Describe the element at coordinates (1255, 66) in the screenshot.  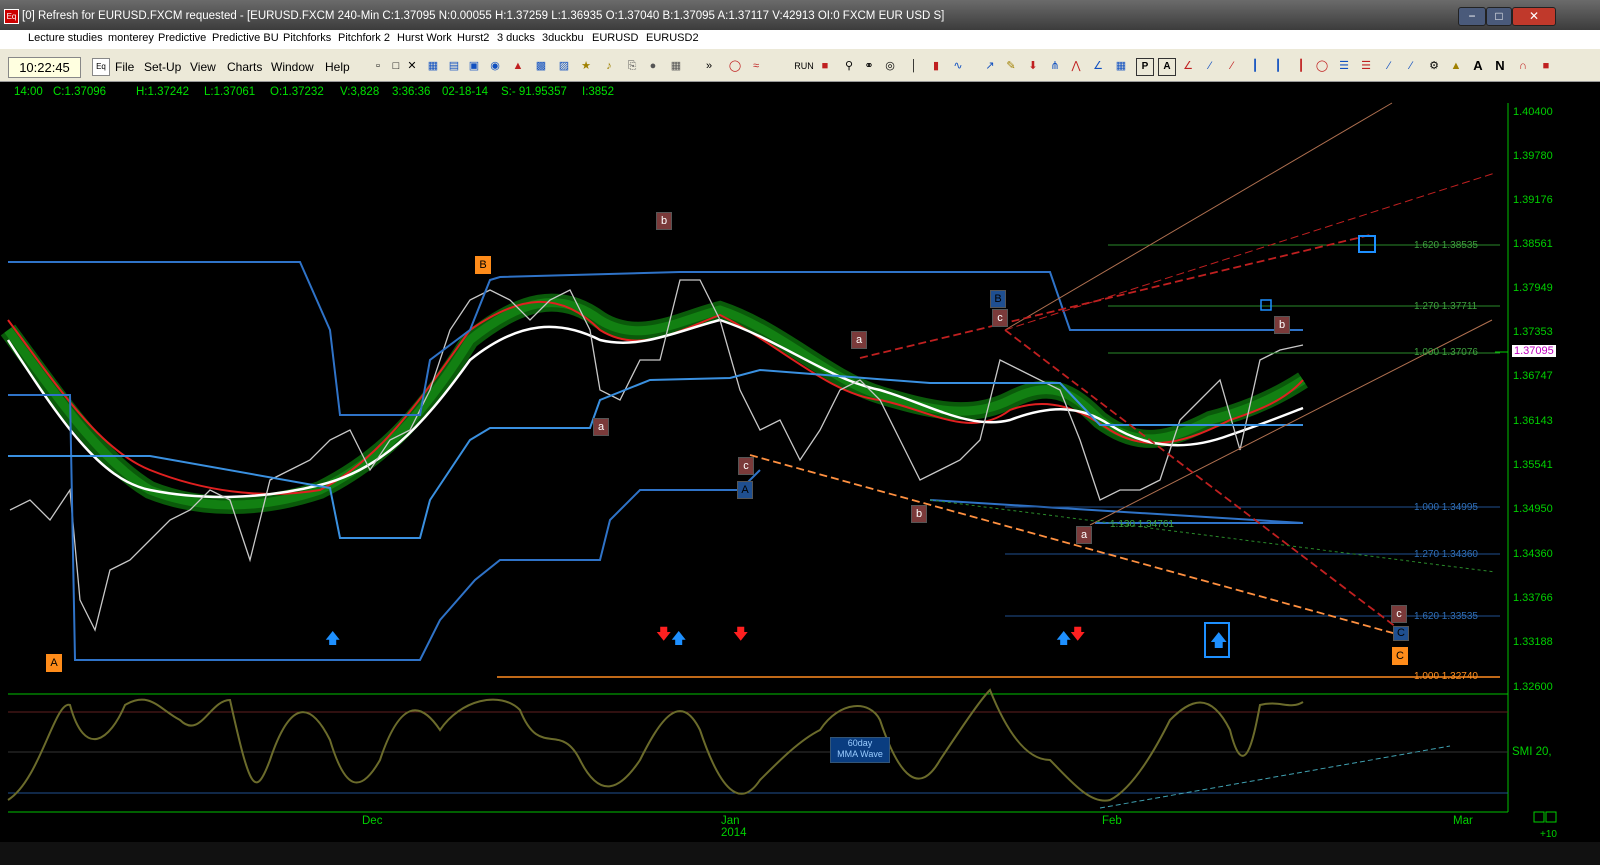
I see `cycle-lines-icon: ┃` at that location.